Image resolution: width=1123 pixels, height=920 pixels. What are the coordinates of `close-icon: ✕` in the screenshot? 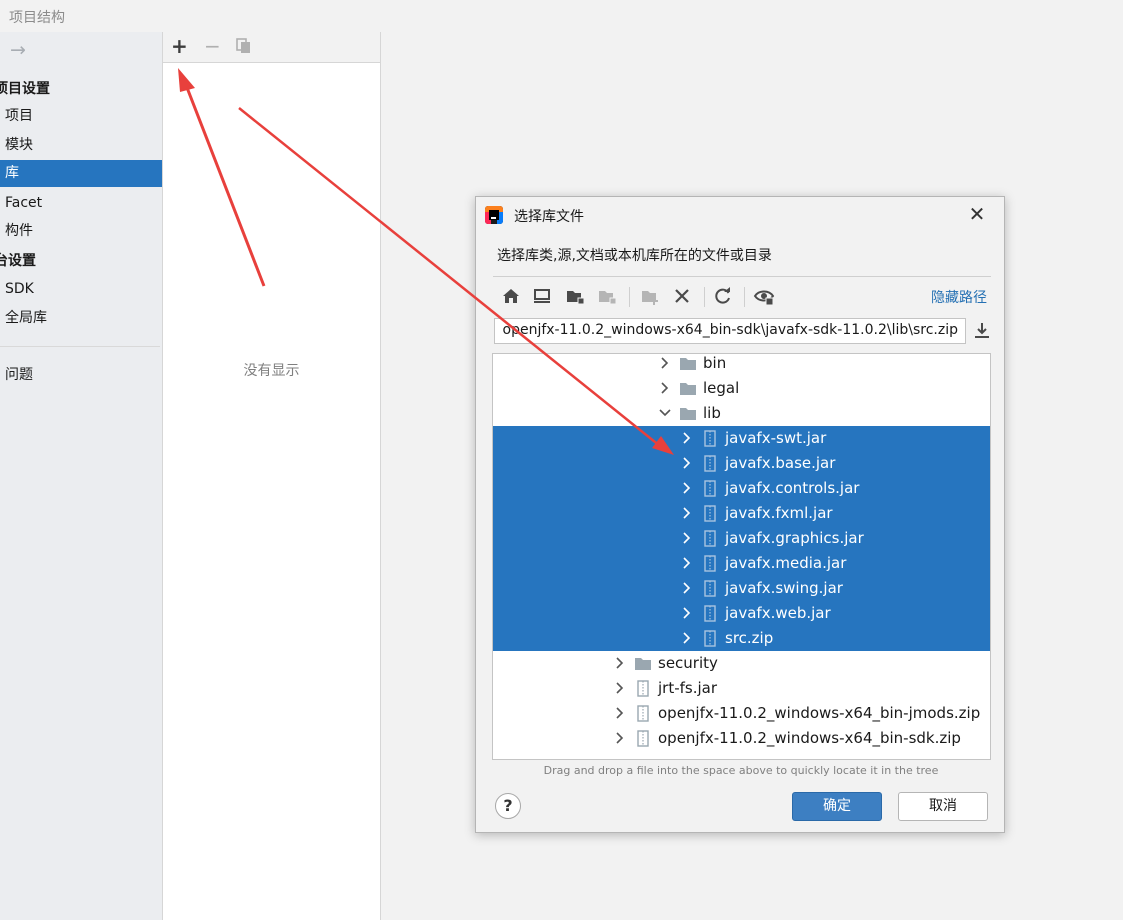 It's located at (977, 214).